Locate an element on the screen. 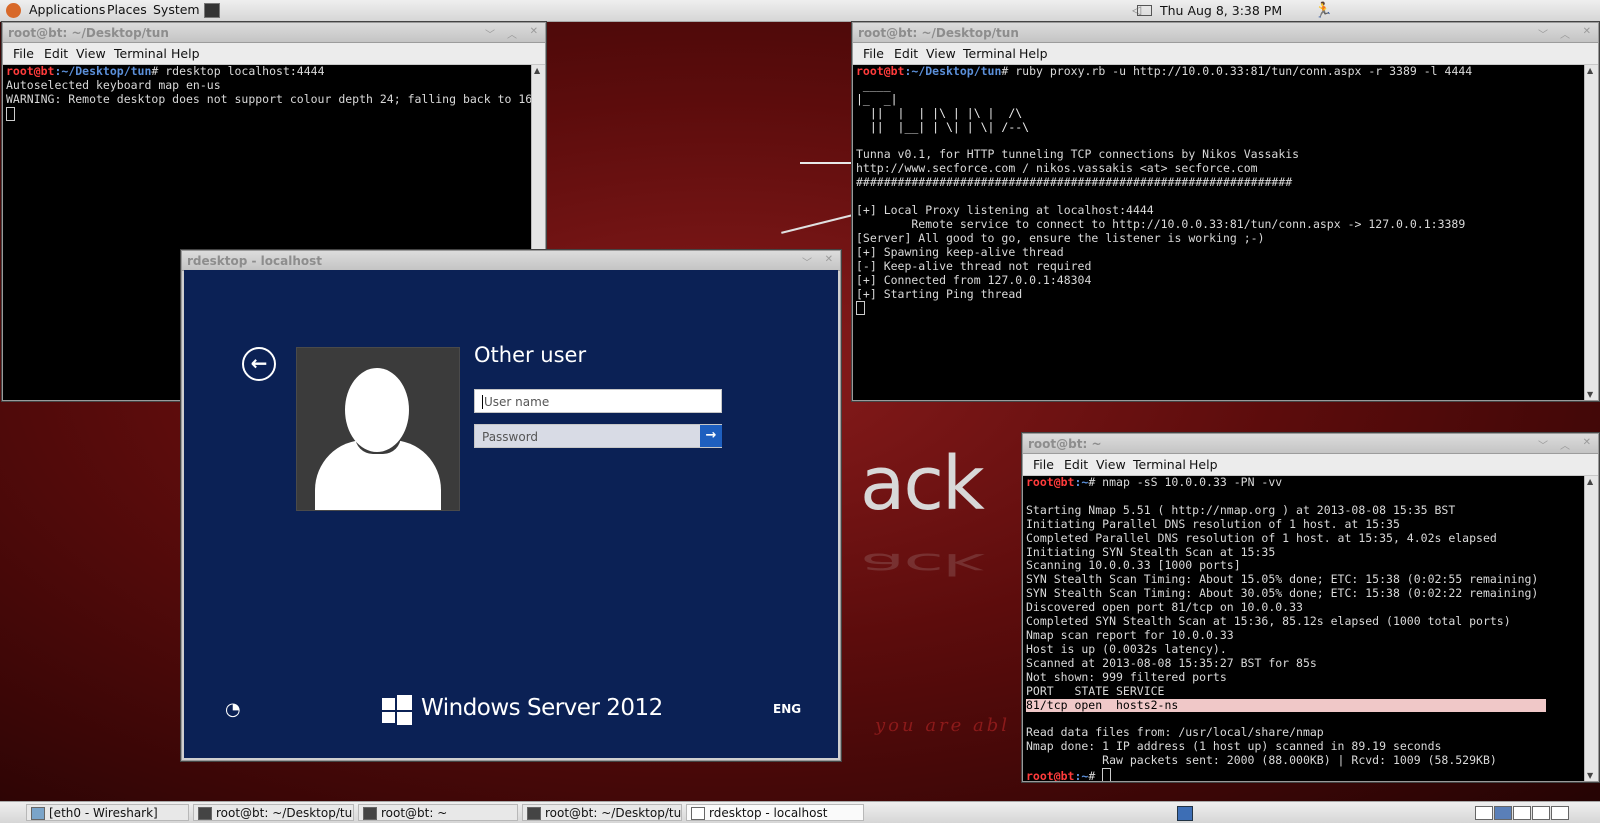  menu-applications: Applications is located at coordinates (67, 9).